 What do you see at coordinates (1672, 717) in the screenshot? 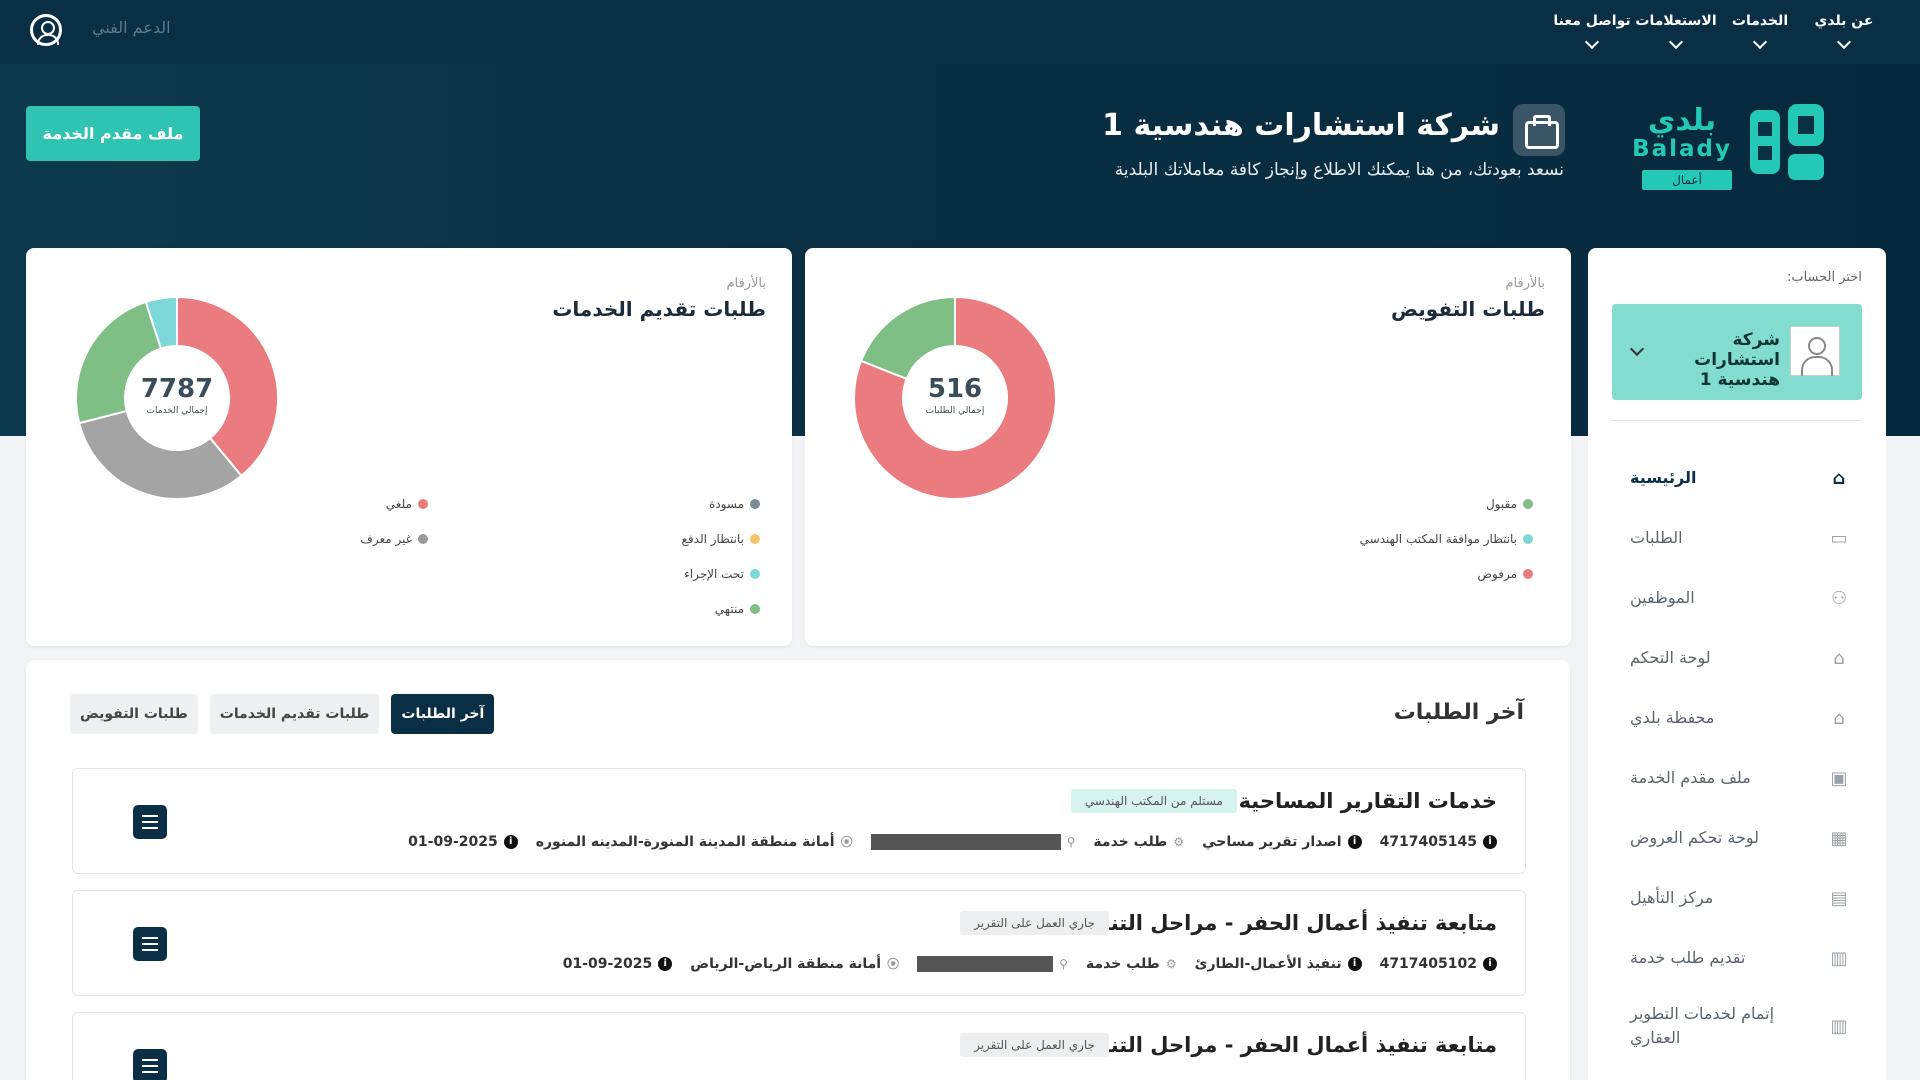
I see `sidebar-item-label: محفظة بلدي` at bounding box center [1672, 717].